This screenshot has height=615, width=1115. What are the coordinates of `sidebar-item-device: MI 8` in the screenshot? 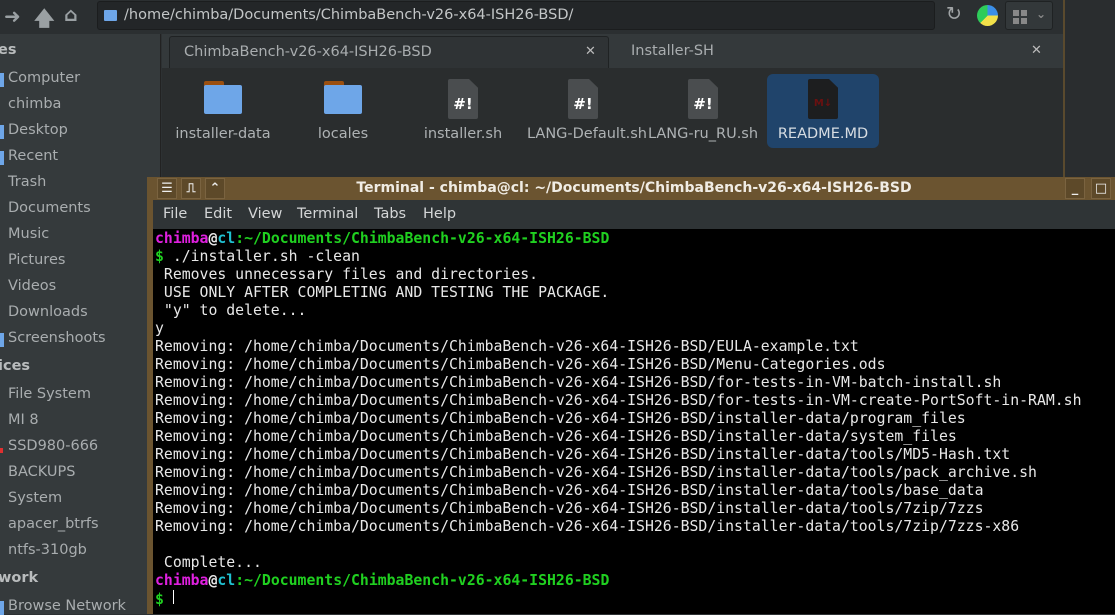 It's located at (23, 420).